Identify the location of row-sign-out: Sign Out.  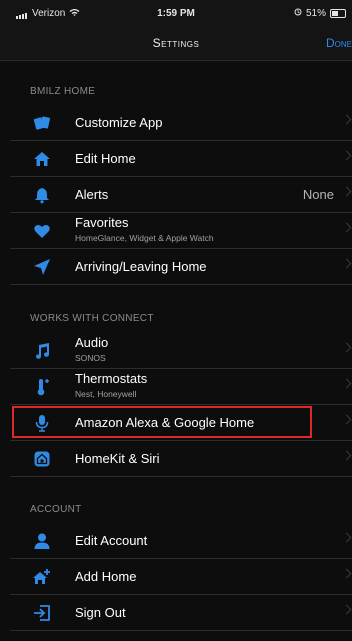
(181, 612).